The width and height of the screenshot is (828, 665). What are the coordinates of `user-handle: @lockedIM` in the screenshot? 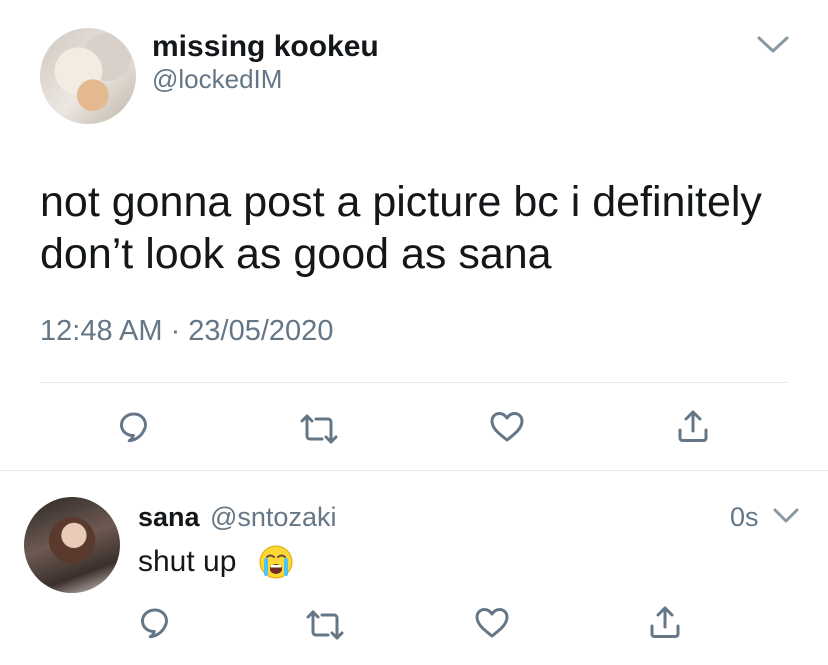 It's located at (217, 79).